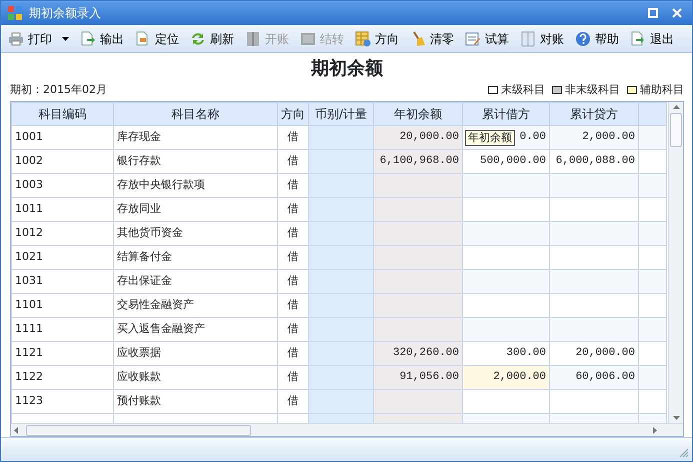 This screenshot has height=462, width=693. What do you see at coordinates (506, 114) in the screenshot?
I see `column-header: 累计借方` at bounding box center [506, 114].